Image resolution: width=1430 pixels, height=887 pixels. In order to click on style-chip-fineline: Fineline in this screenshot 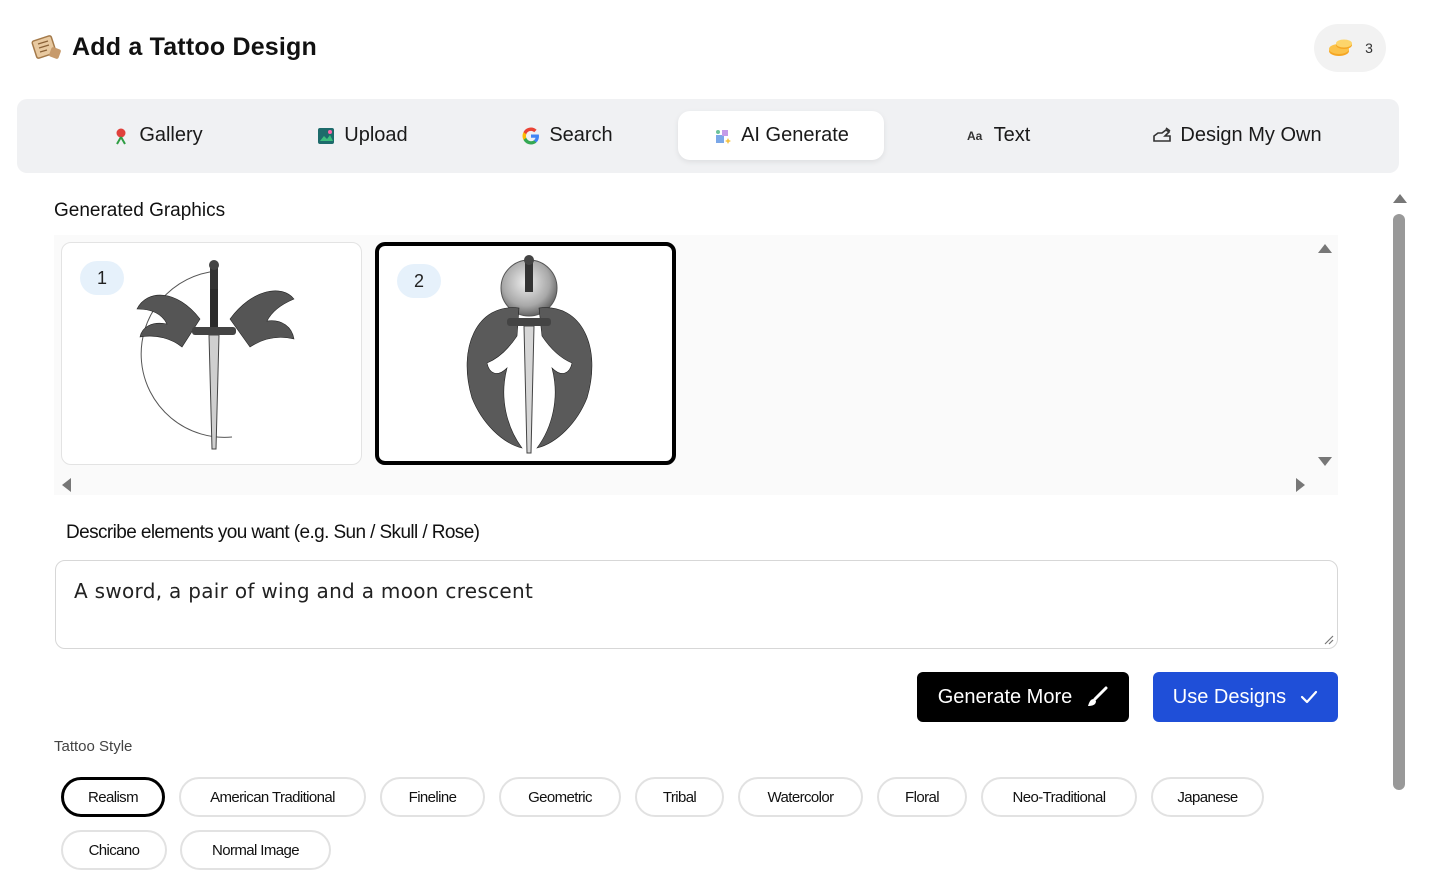, I will do `click(432, 797)`.